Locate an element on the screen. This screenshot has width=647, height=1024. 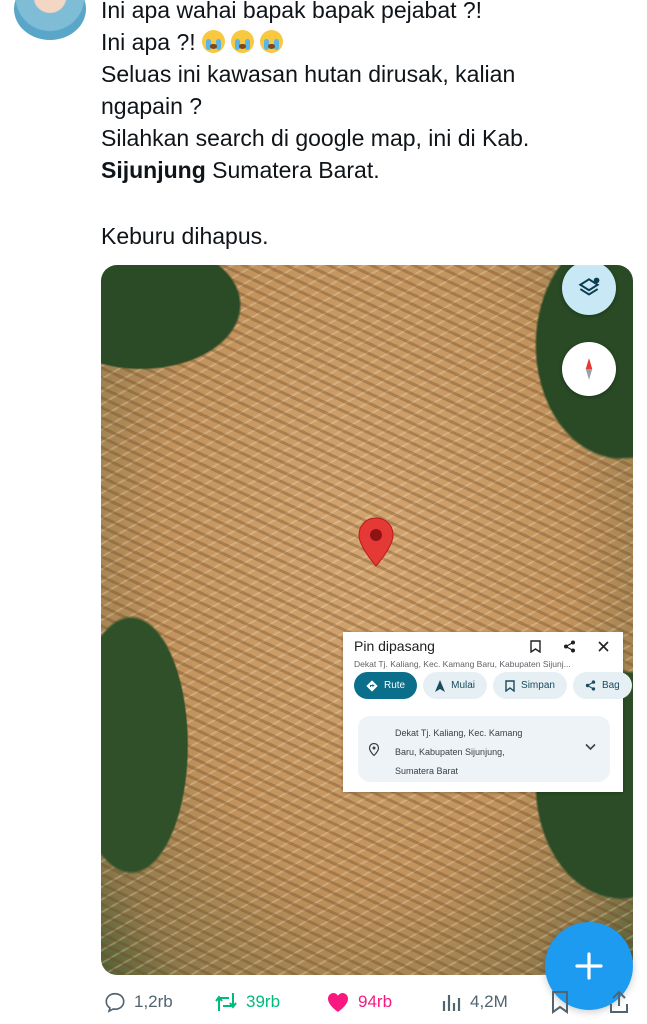
place-title: Pin dipasang is located at coordinates (394, 646).